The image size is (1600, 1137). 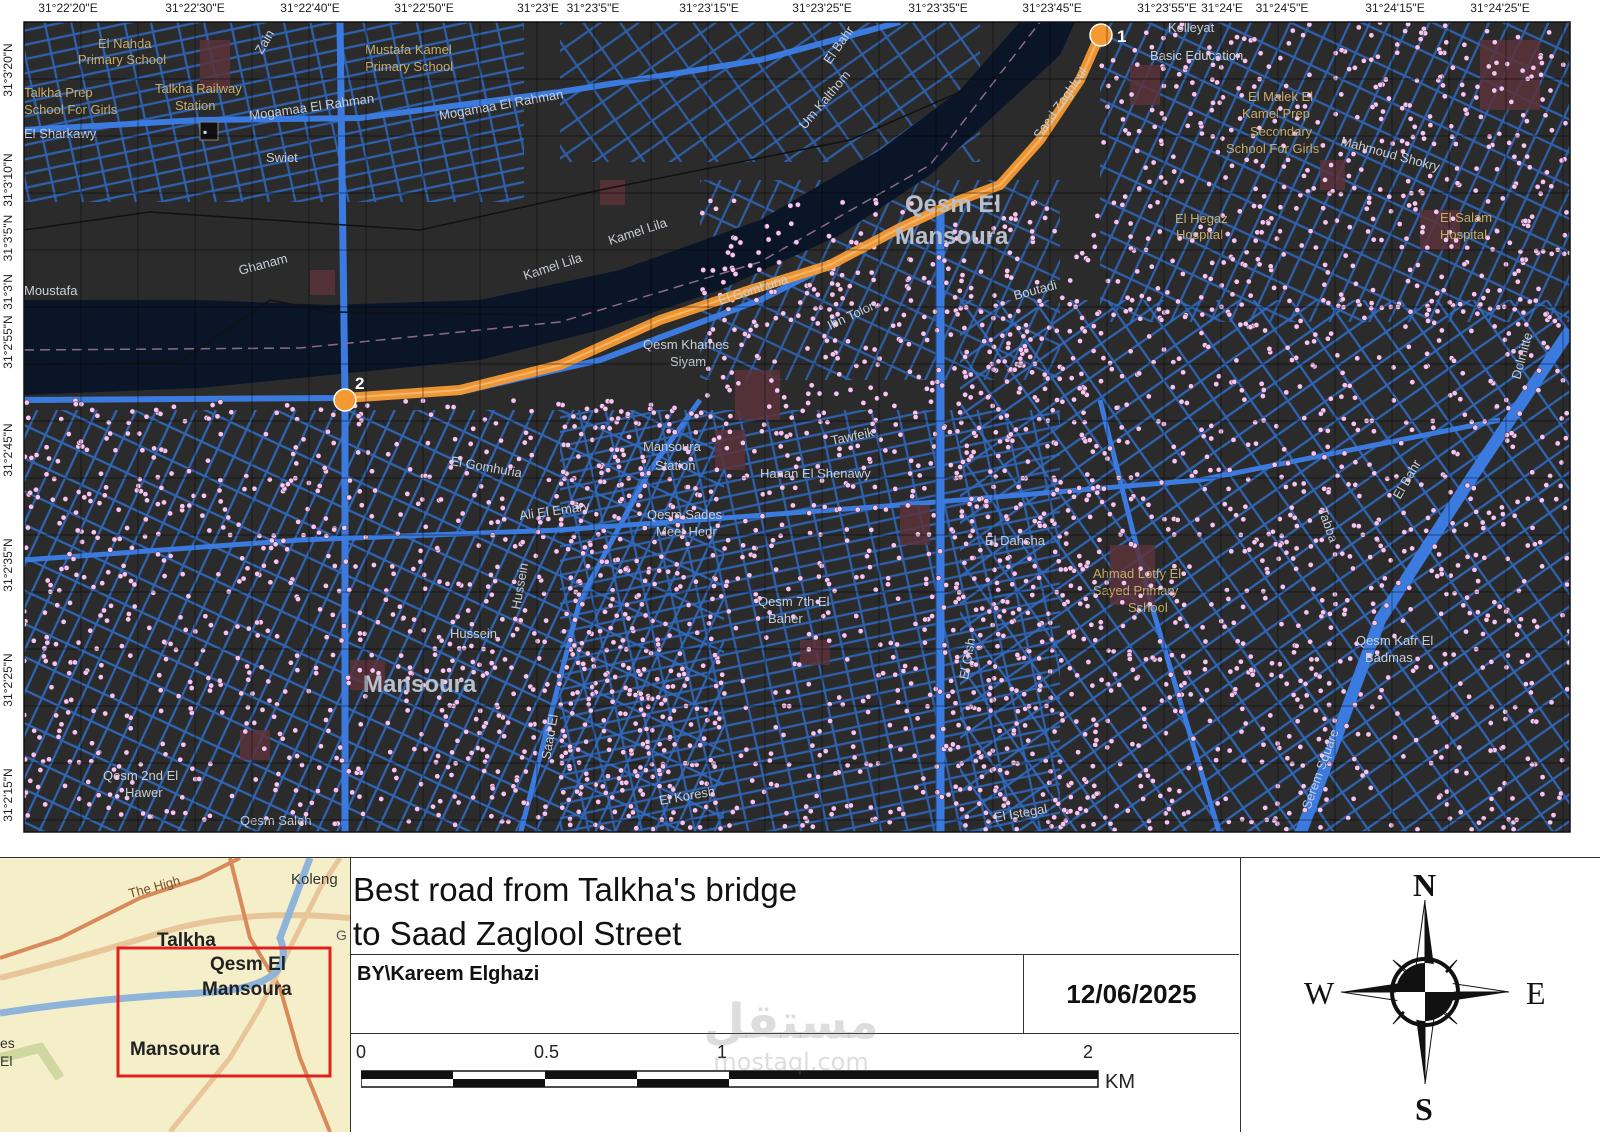 I want to click on route-start-marker, so click(x=1101, y=35).